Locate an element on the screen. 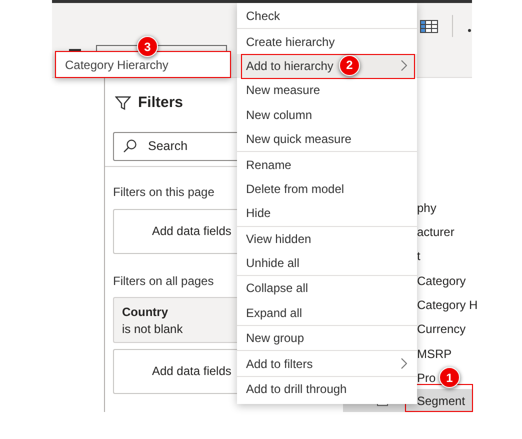  filter-field: Country is located at coordinates (179, 311).